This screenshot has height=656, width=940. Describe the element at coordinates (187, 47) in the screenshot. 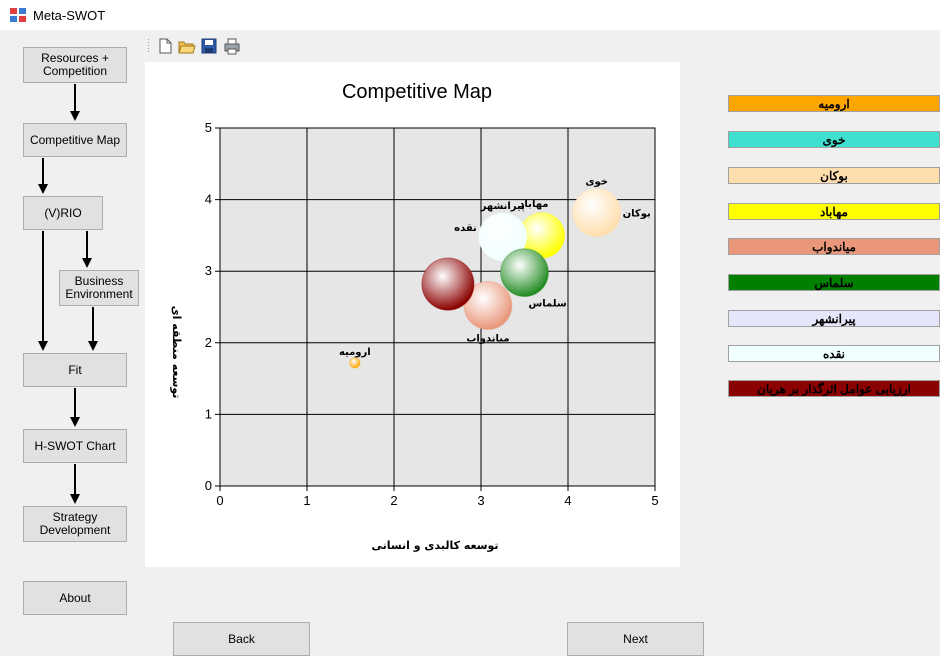

I see `open-folder-icon` at that location.